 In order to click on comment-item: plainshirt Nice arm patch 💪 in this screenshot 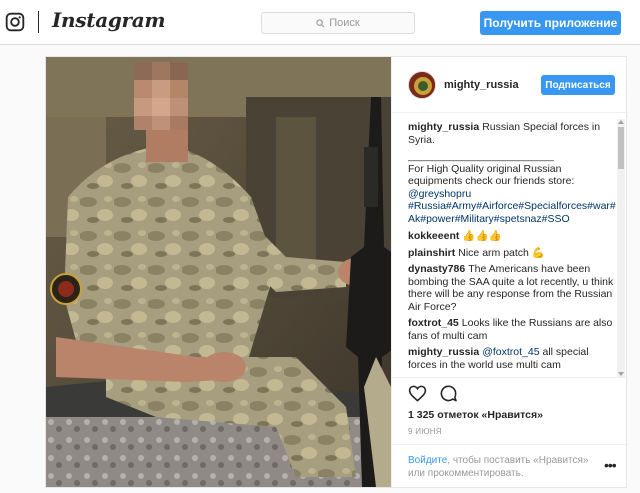, I will do `click(512, 253)`.